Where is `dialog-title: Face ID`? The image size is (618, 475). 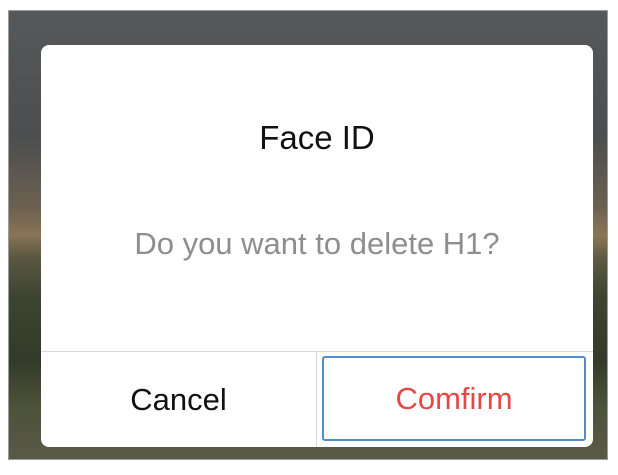
dialog-title: Face ID is located at coordinates (317, 137).